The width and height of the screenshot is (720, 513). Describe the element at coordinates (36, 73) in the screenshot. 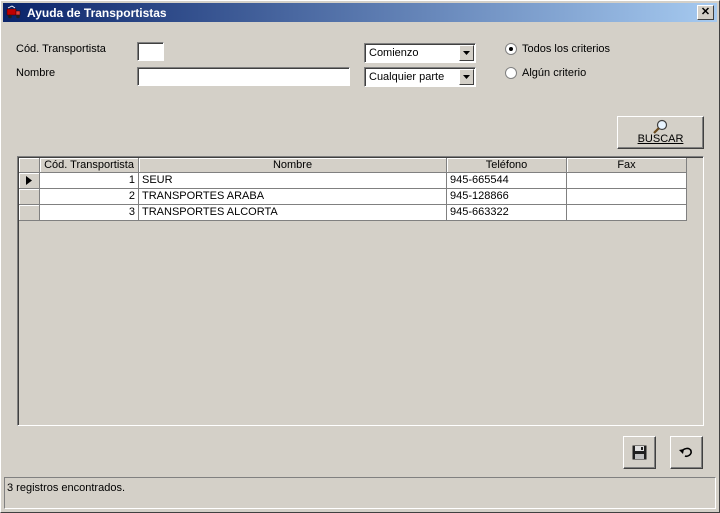

I see `nombre-label: Nombre` at that location.